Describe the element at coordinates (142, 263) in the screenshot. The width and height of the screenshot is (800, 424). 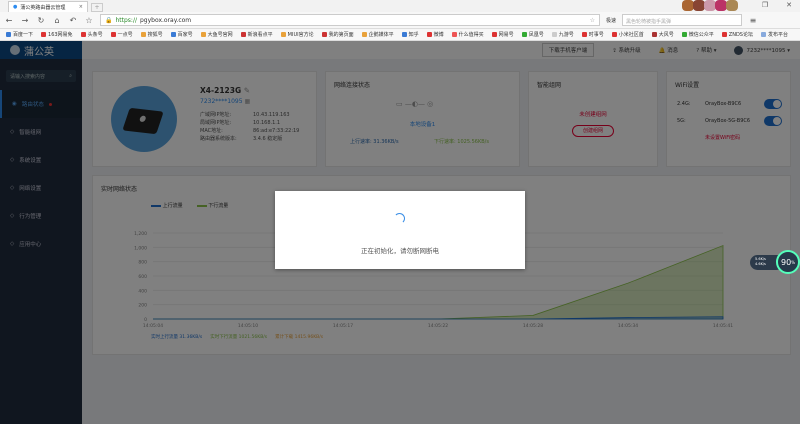
I see `y-tick-label: 800` at that location.